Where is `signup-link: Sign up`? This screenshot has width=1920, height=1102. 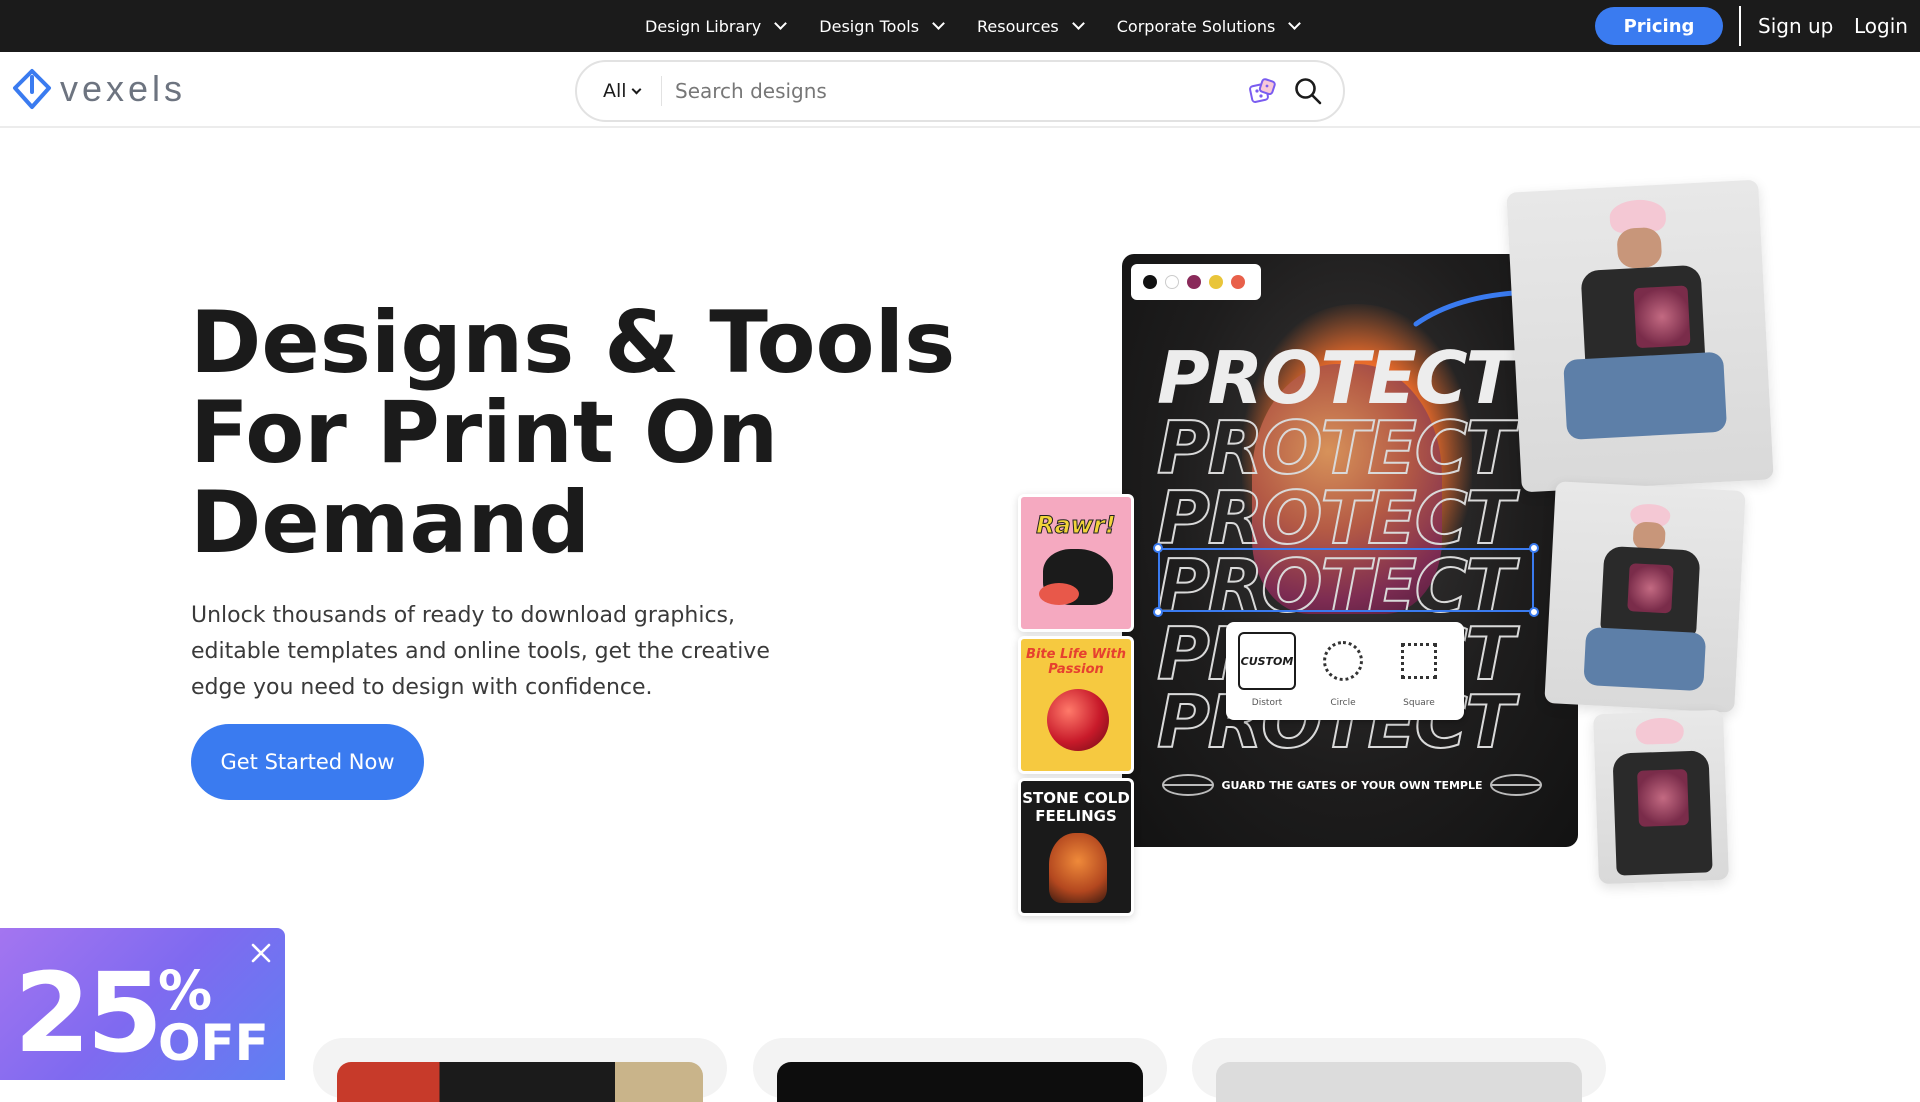
signup-link: Sign up is located at coordinates (1795, 26).